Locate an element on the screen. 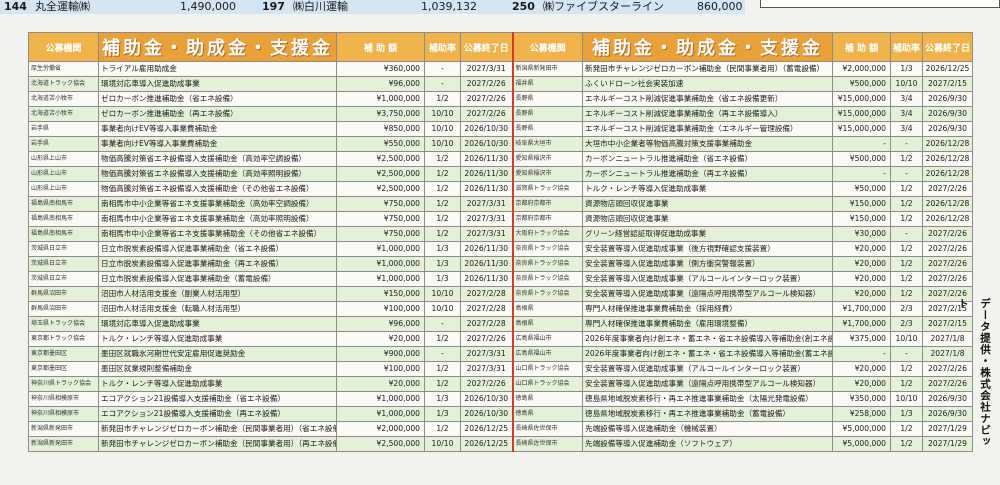 Image resolution: width=1000 pixels, height=485 pixels. program-cell: 徳島県地域脱炭素移行・再エネ推進事業補助金（太陽光発電設備） is located at coordinates (707, 399).